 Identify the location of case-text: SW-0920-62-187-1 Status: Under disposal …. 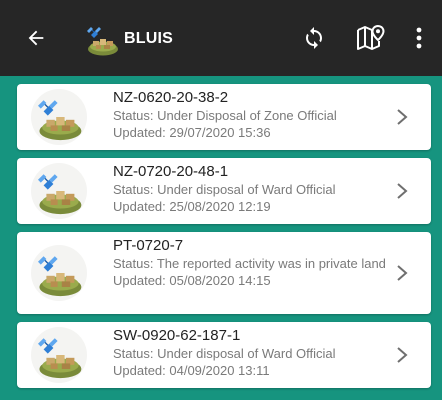
(250, 353).